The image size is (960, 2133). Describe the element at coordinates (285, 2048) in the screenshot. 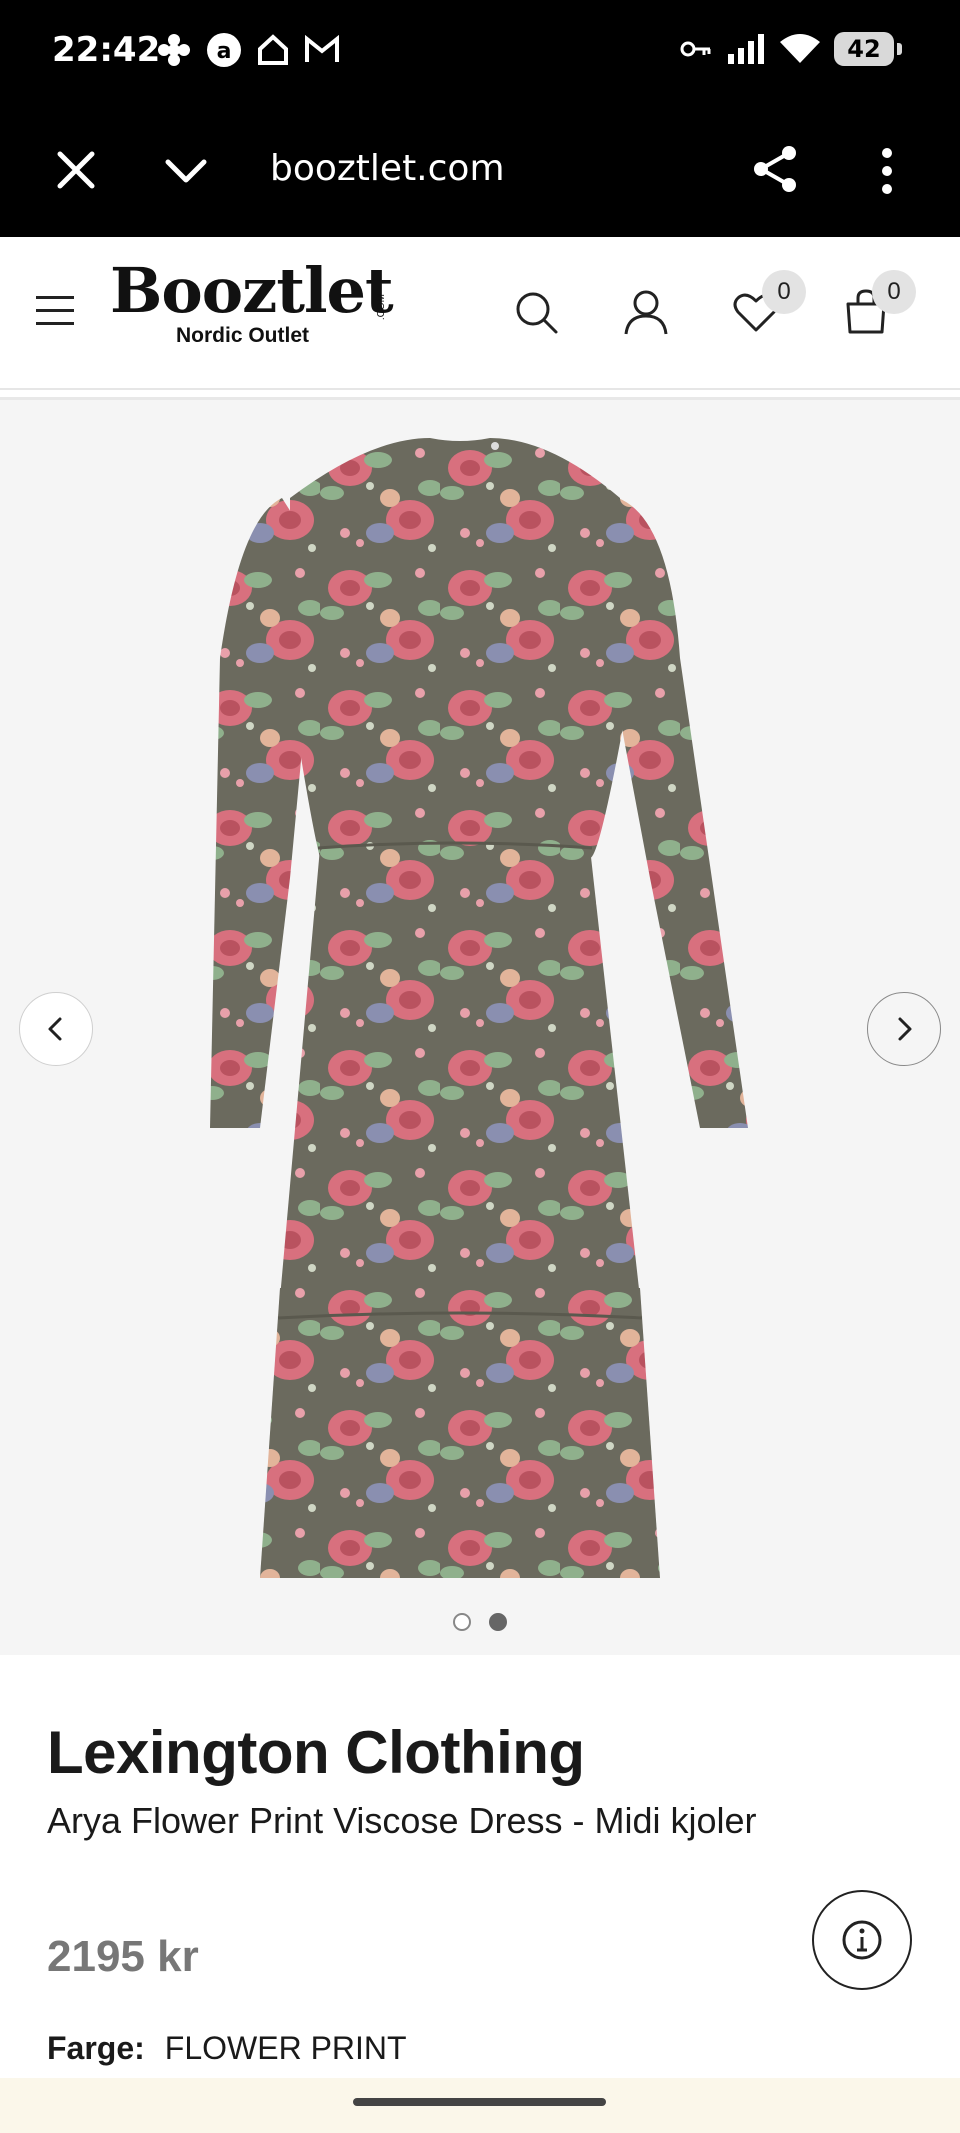

I see `color-value: FLOWER PRINT` at that location.